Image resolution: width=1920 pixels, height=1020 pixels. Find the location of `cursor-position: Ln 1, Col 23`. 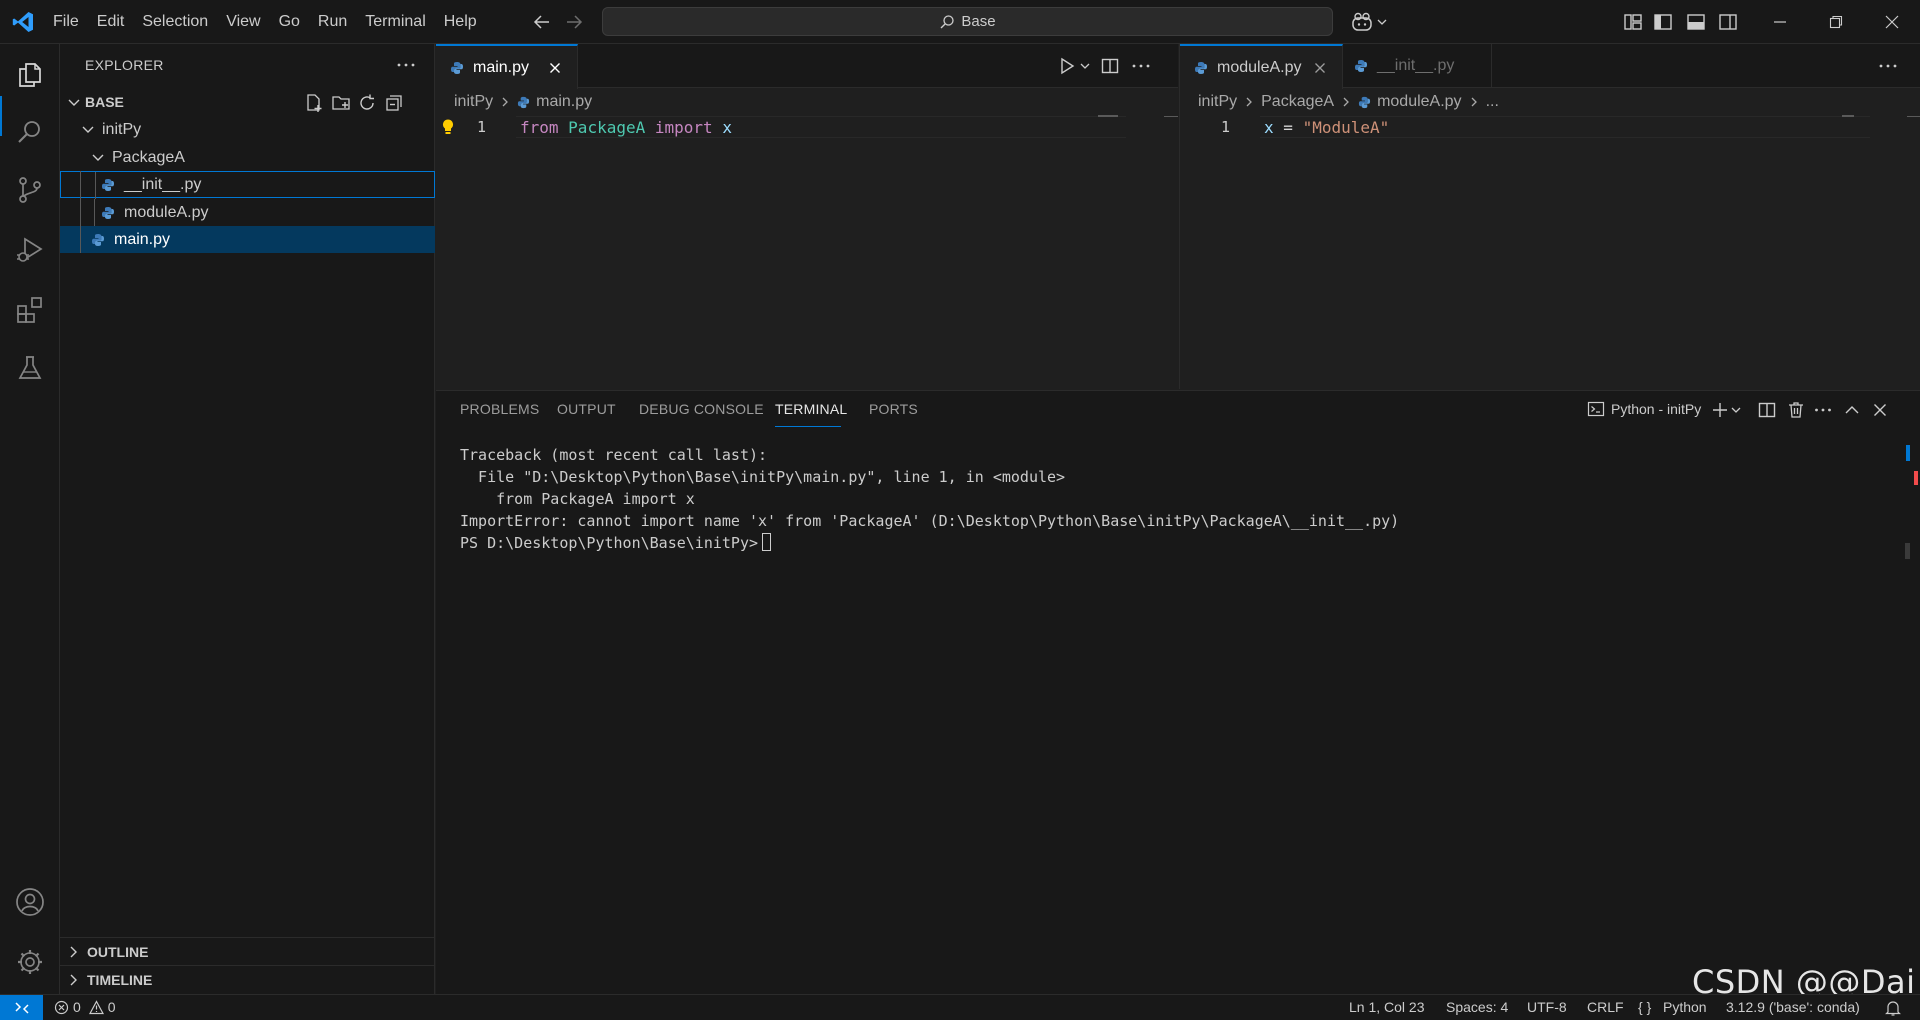

cursor-position: Ln 1, Col 23 is located at coordinates (1387, 1007).